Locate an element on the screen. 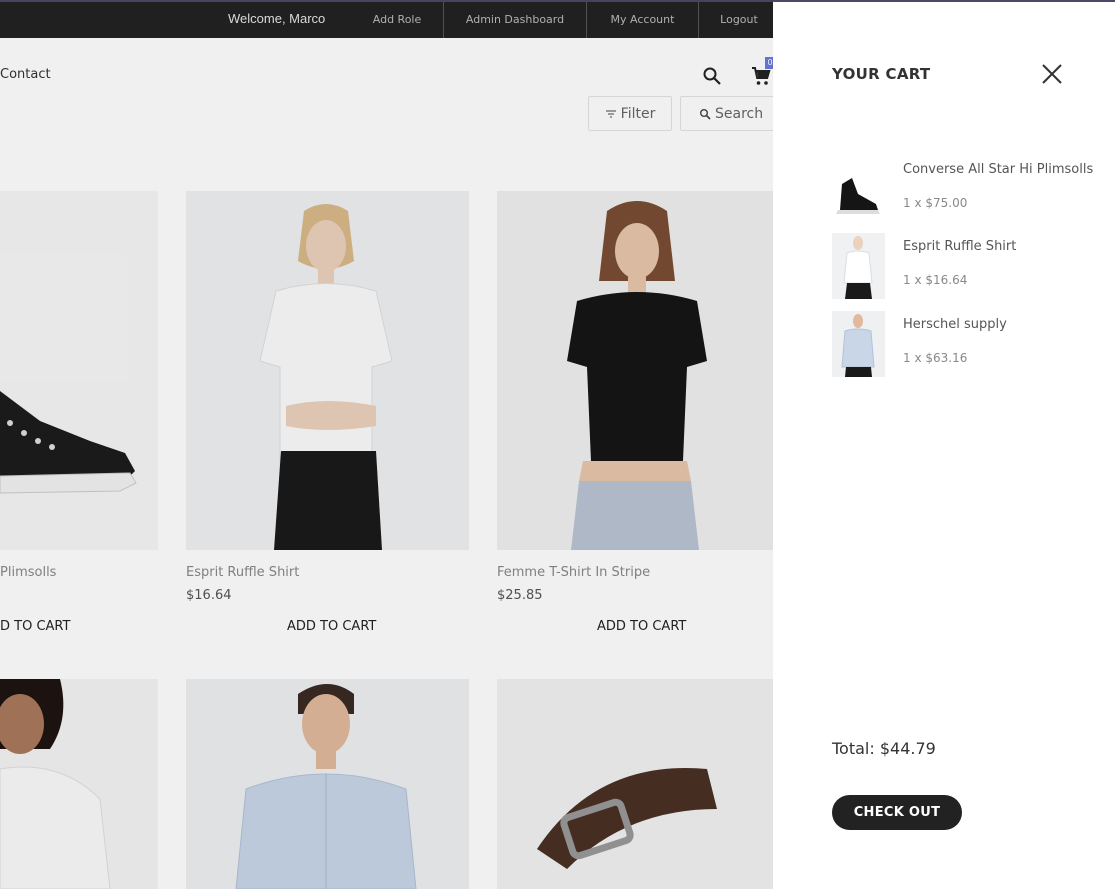 The width and height of the screenshot is (1115, 889). cart-title: YOUR CART is located at coordinates (881, 74).